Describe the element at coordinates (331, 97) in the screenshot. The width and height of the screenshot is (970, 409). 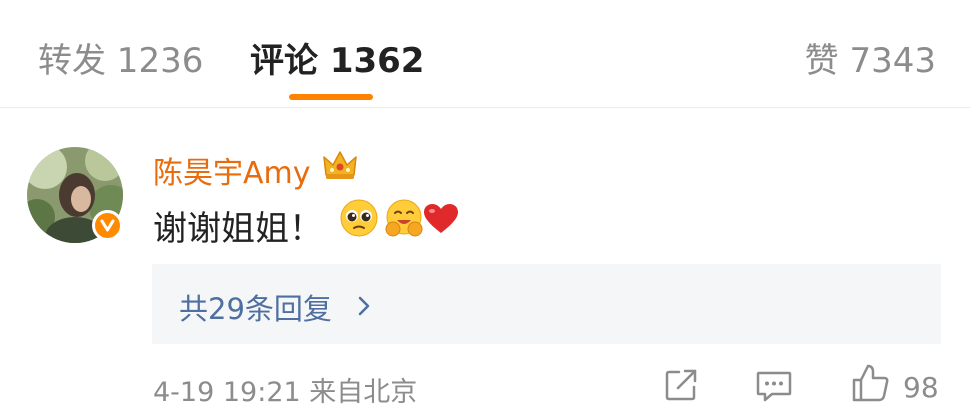
I see `active-tab-indicator` at that location.